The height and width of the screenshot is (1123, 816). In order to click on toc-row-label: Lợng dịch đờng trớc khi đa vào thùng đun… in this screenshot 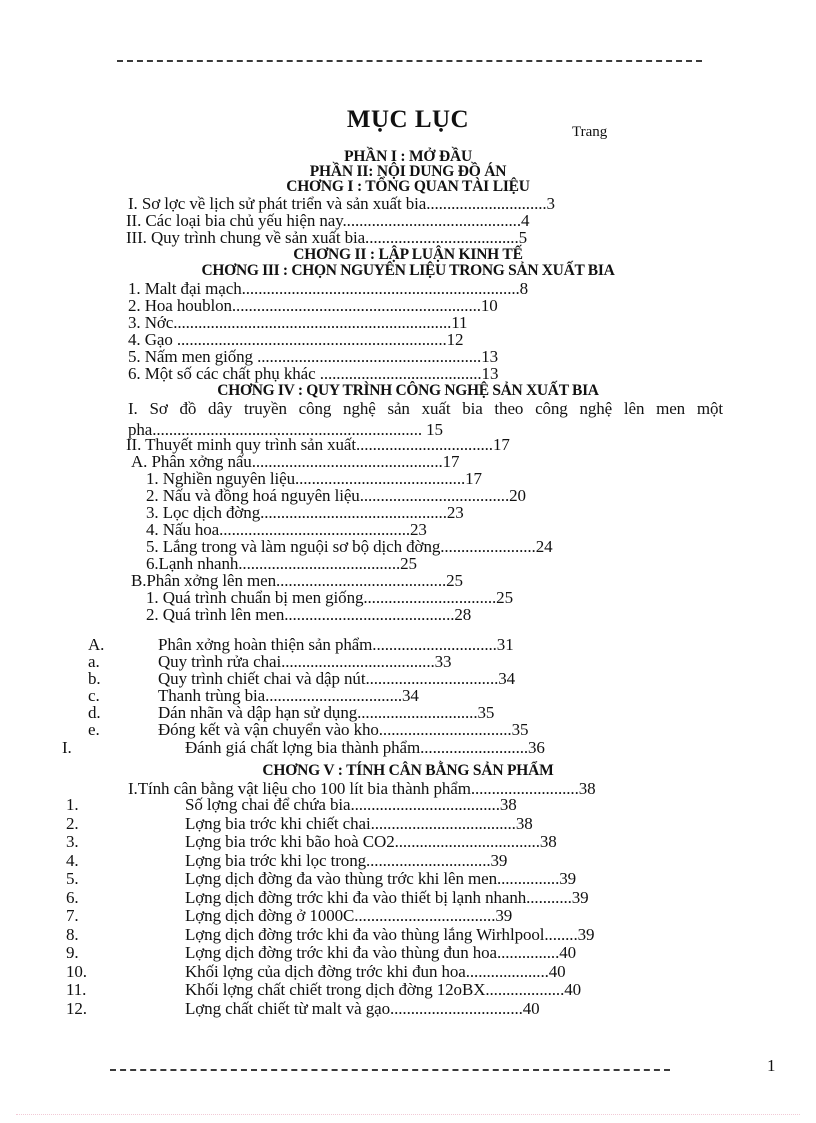, I will do `click(381, 952)`.